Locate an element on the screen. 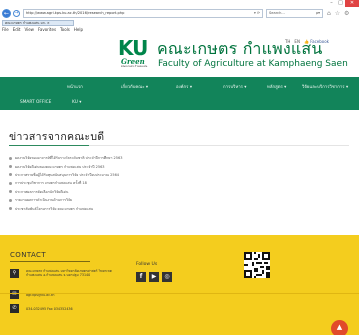 Image resolution: width=359 pixels, height=335 pixels. close-button: ✕ is located at coordinates (352, 3).